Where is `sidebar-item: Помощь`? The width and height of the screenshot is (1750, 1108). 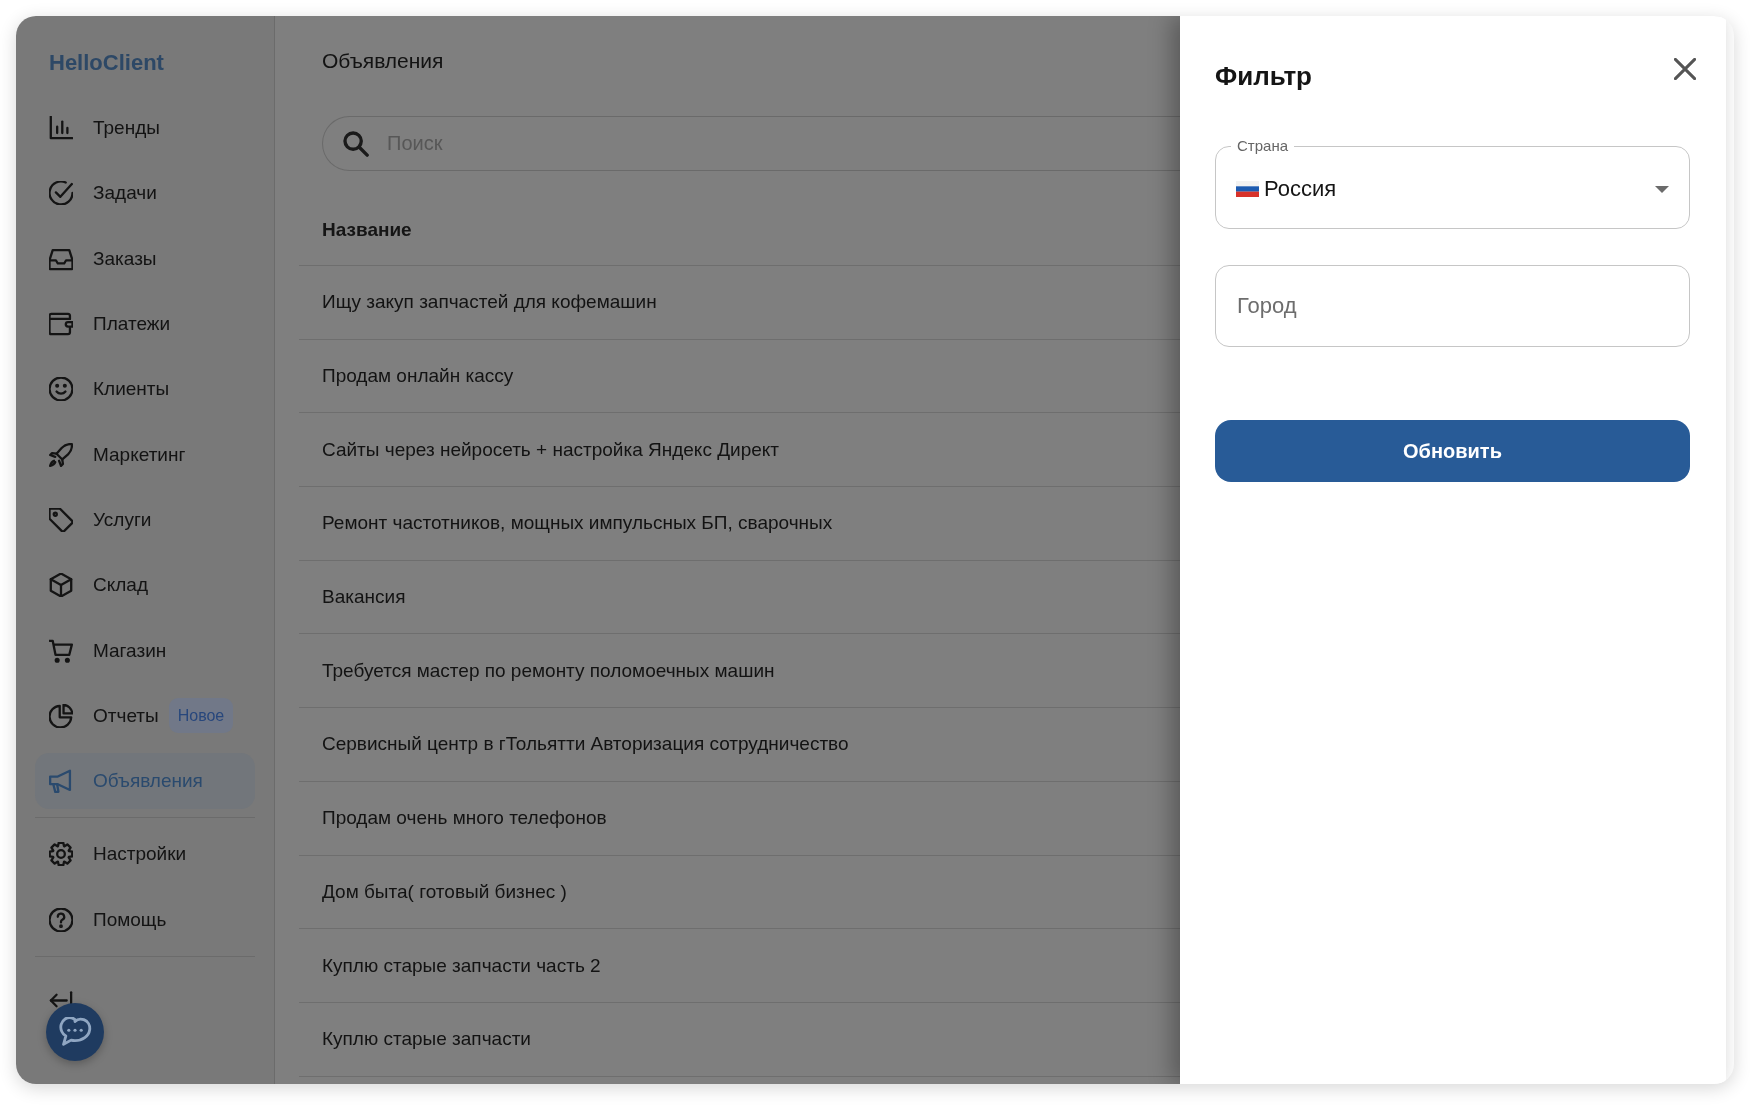
sidebar-item: Помощь is located at coordinates (101, 919).